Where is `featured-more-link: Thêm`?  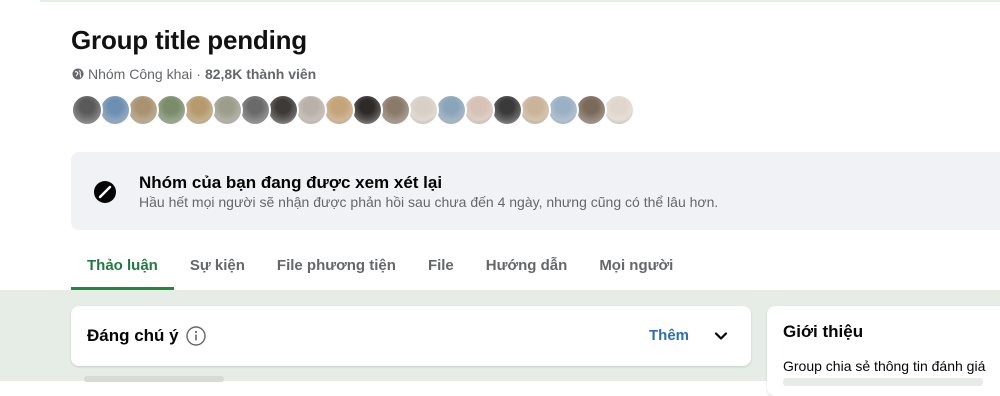 featured-more-link: Thêm is located at coordinates (669, 335).